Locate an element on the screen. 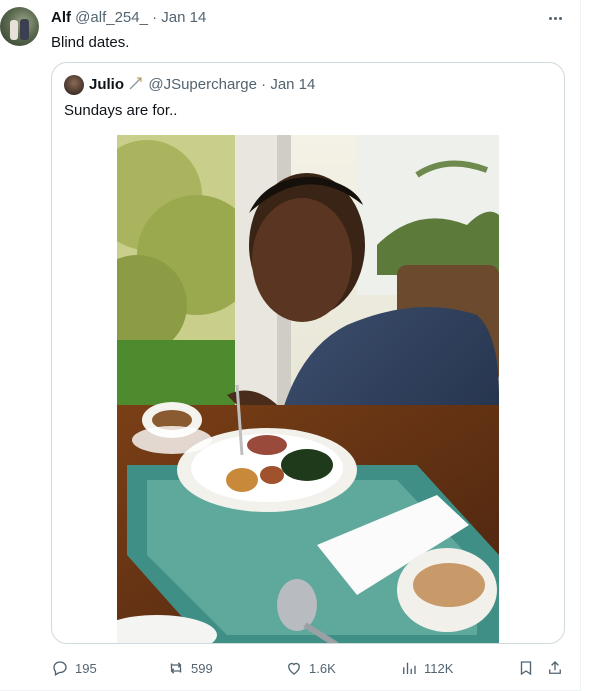  action-bar: 195 599 1.6K 112K is located at coordinates (294, 668).